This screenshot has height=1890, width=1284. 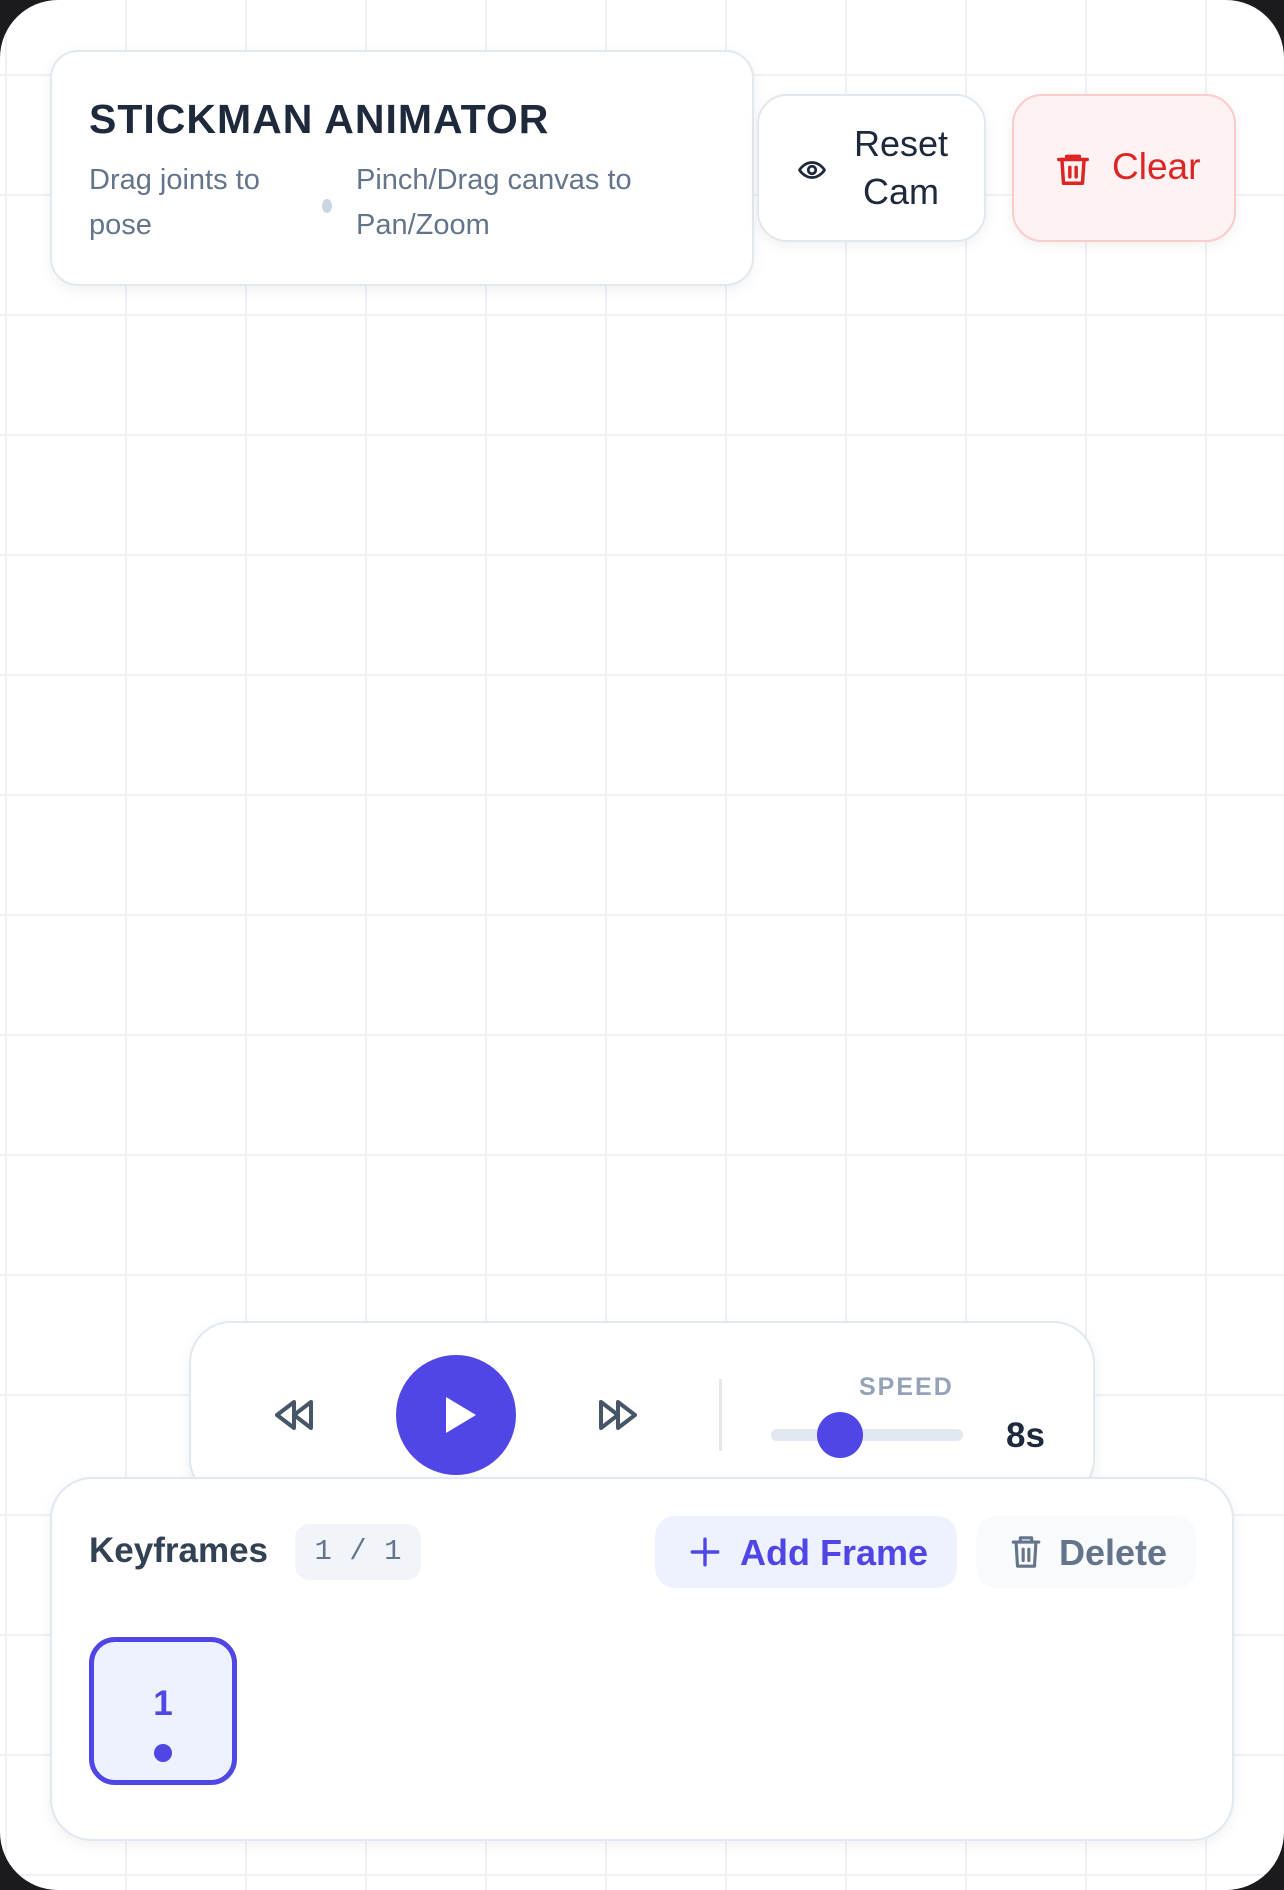 What do you see at coordinates (327, 206) in the screenshot?
I see `separator-dot` at bounding box center [327, 206].